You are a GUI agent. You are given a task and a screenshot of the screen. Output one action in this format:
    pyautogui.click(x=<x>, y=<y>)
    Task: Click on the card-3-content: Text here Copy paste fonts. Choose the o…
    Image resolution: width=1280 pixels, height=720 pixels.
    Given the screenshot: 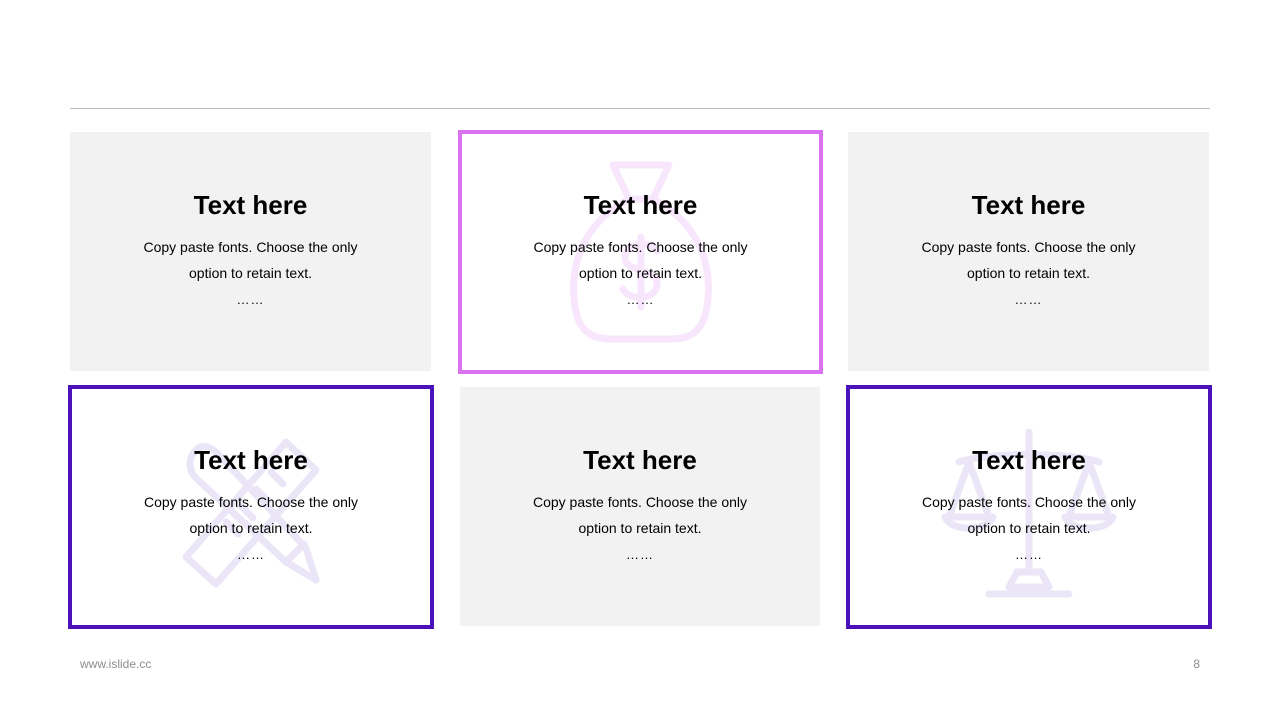 What is the action you would take?
    pyautogui.click(x=1028, y=251)
    